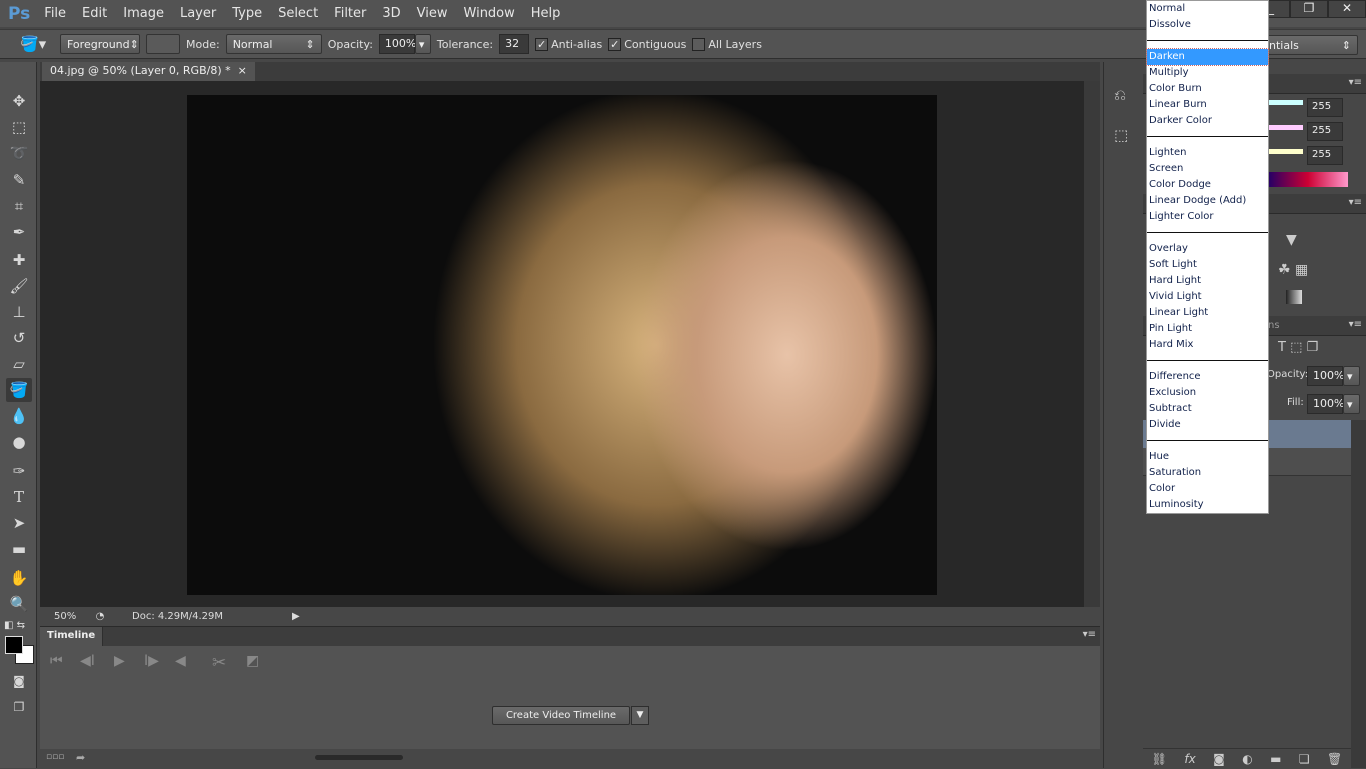 This screenshot has height=769, width=1366. What do you see at coordinates (19, 416) in the screenshot?
I see `blur-tool-icon: 💧` at bounding box center [19, 416].